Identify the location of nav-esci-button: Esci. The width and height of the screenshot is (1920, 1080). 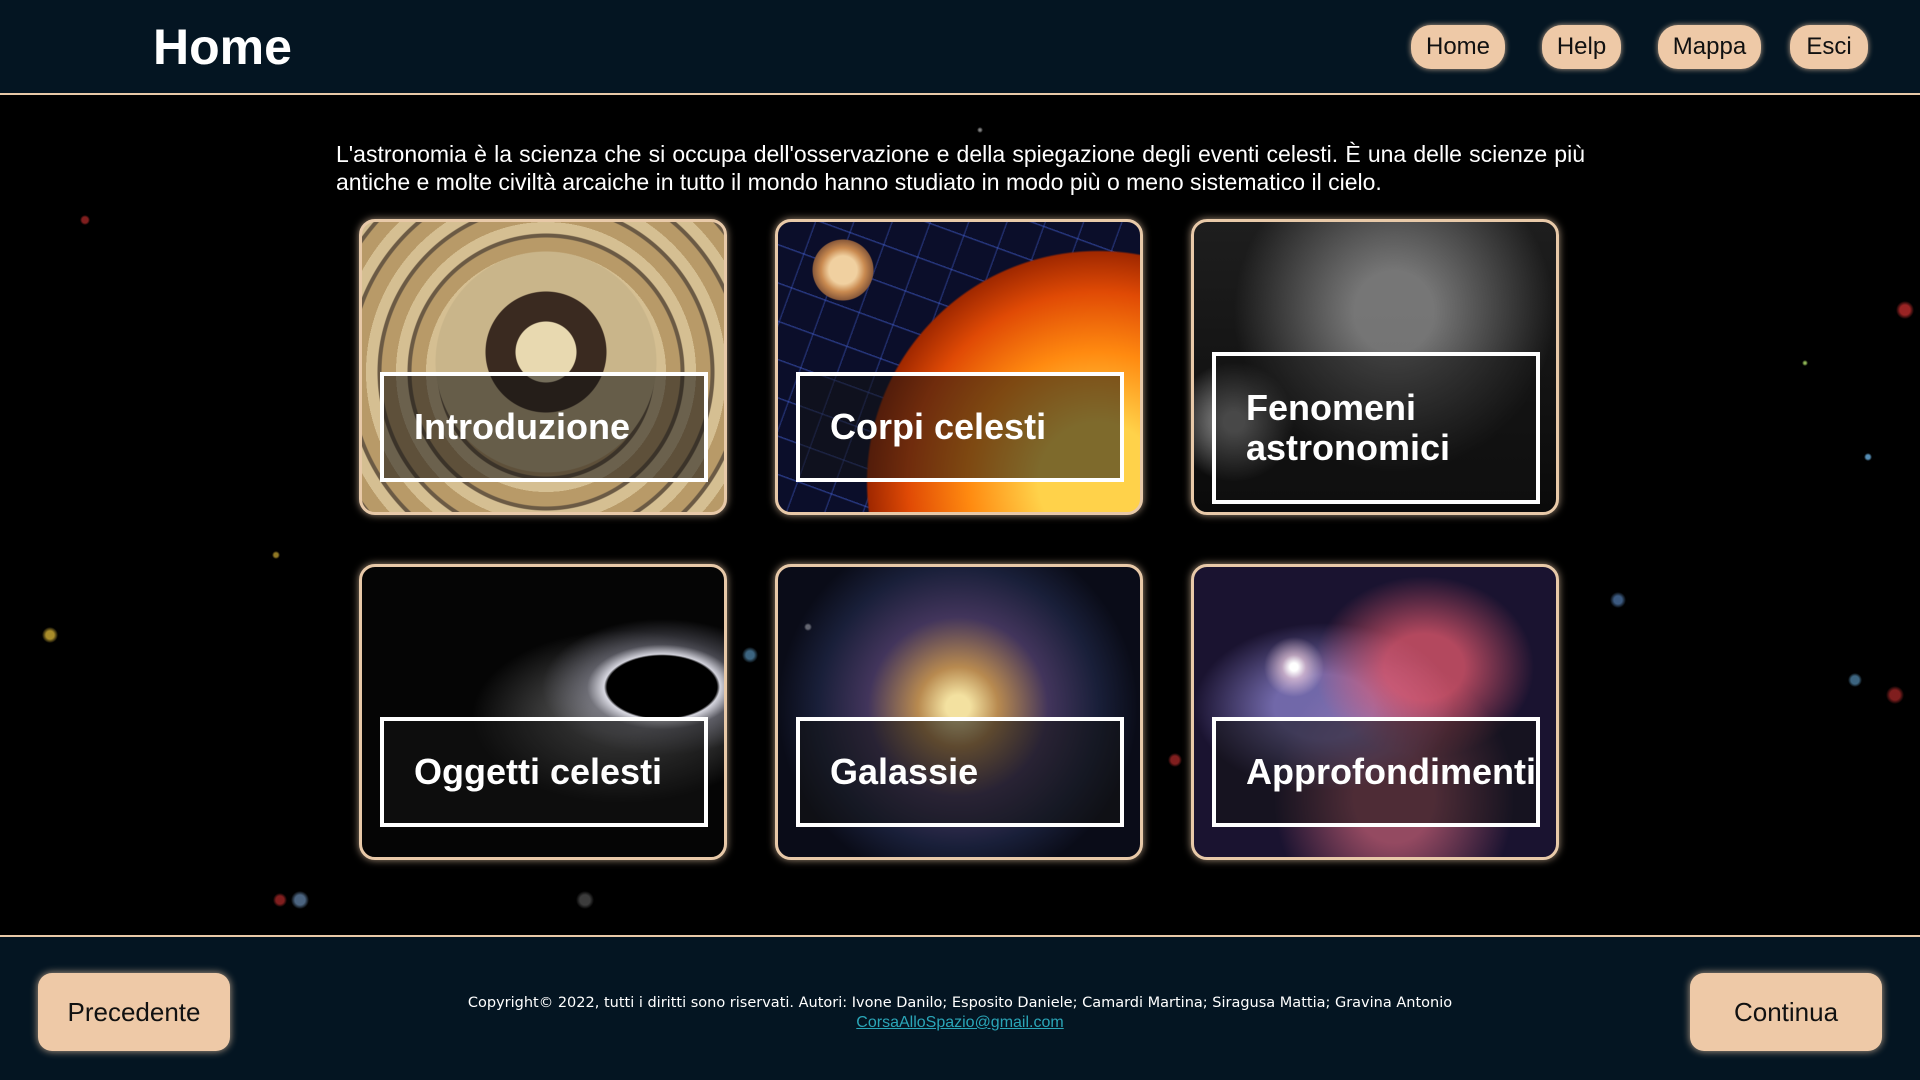
(1829, 47).